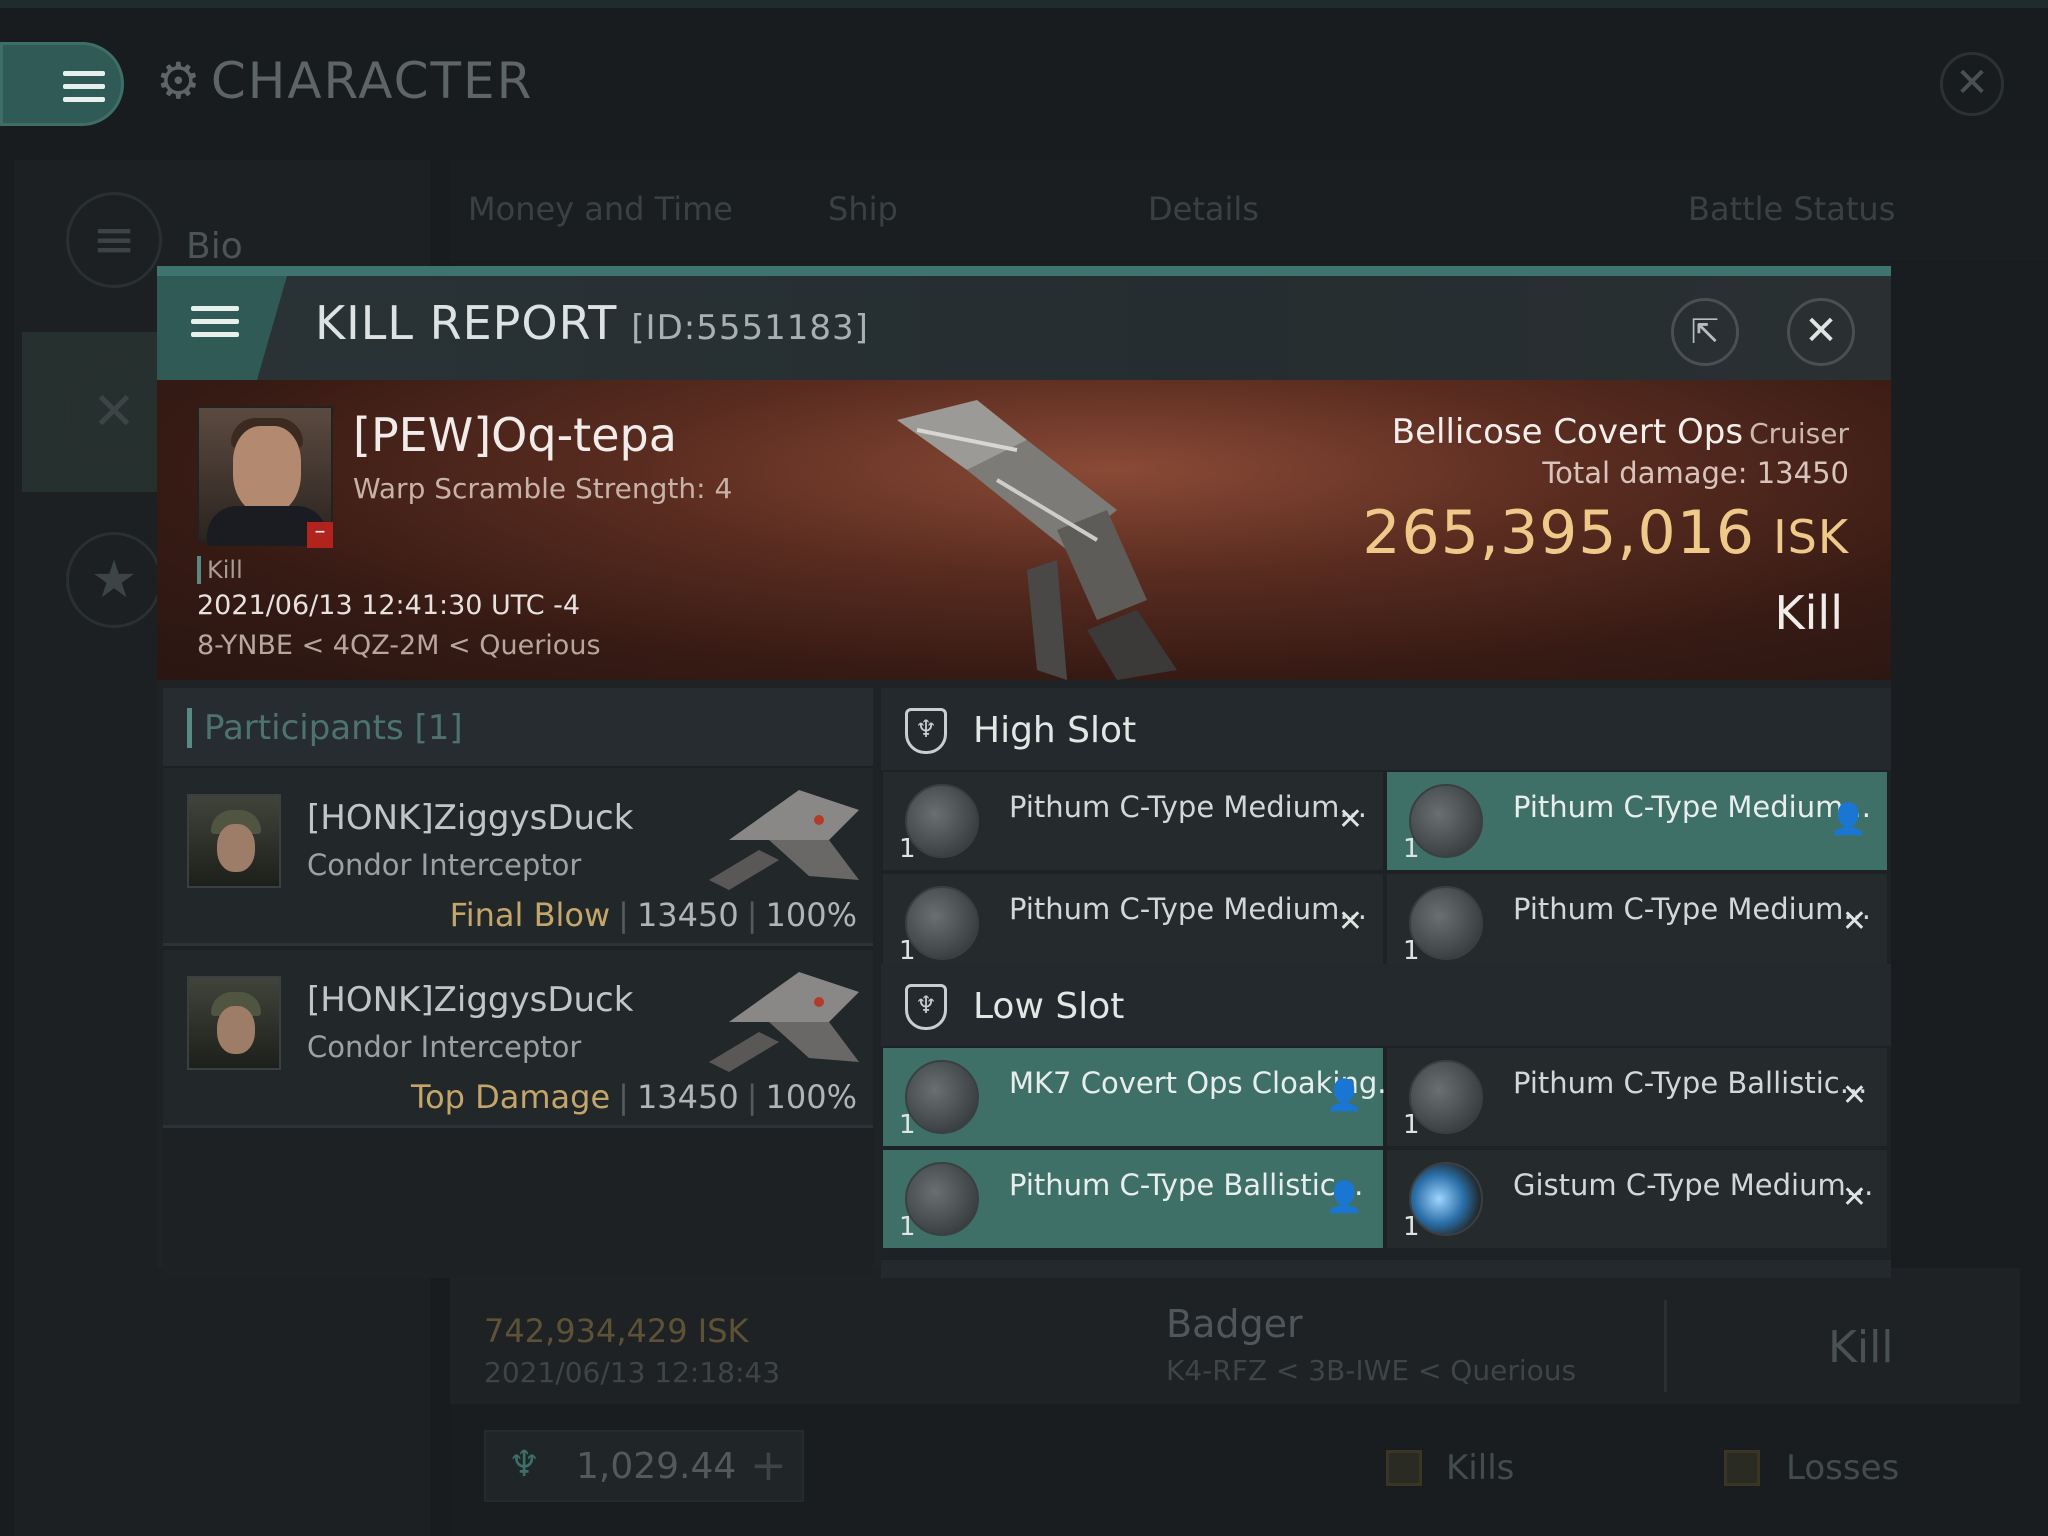 This screenshot has height=1536, width=2048. What do you see at coordinates (1446, 1199) in the screenshot?
I see `energy-module-icon` at bounding box center [1446, 1199].